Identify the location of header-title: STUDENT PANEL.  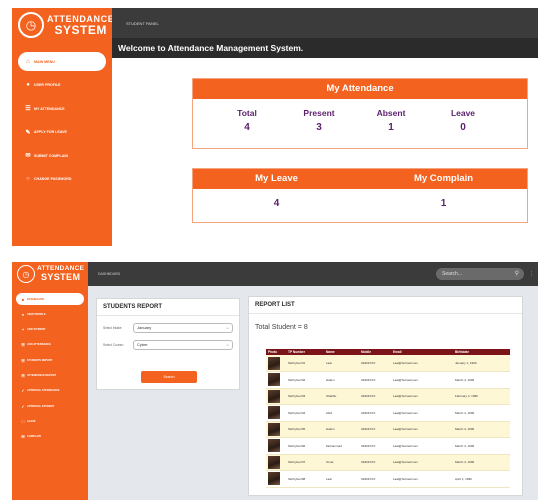
(142, 23).